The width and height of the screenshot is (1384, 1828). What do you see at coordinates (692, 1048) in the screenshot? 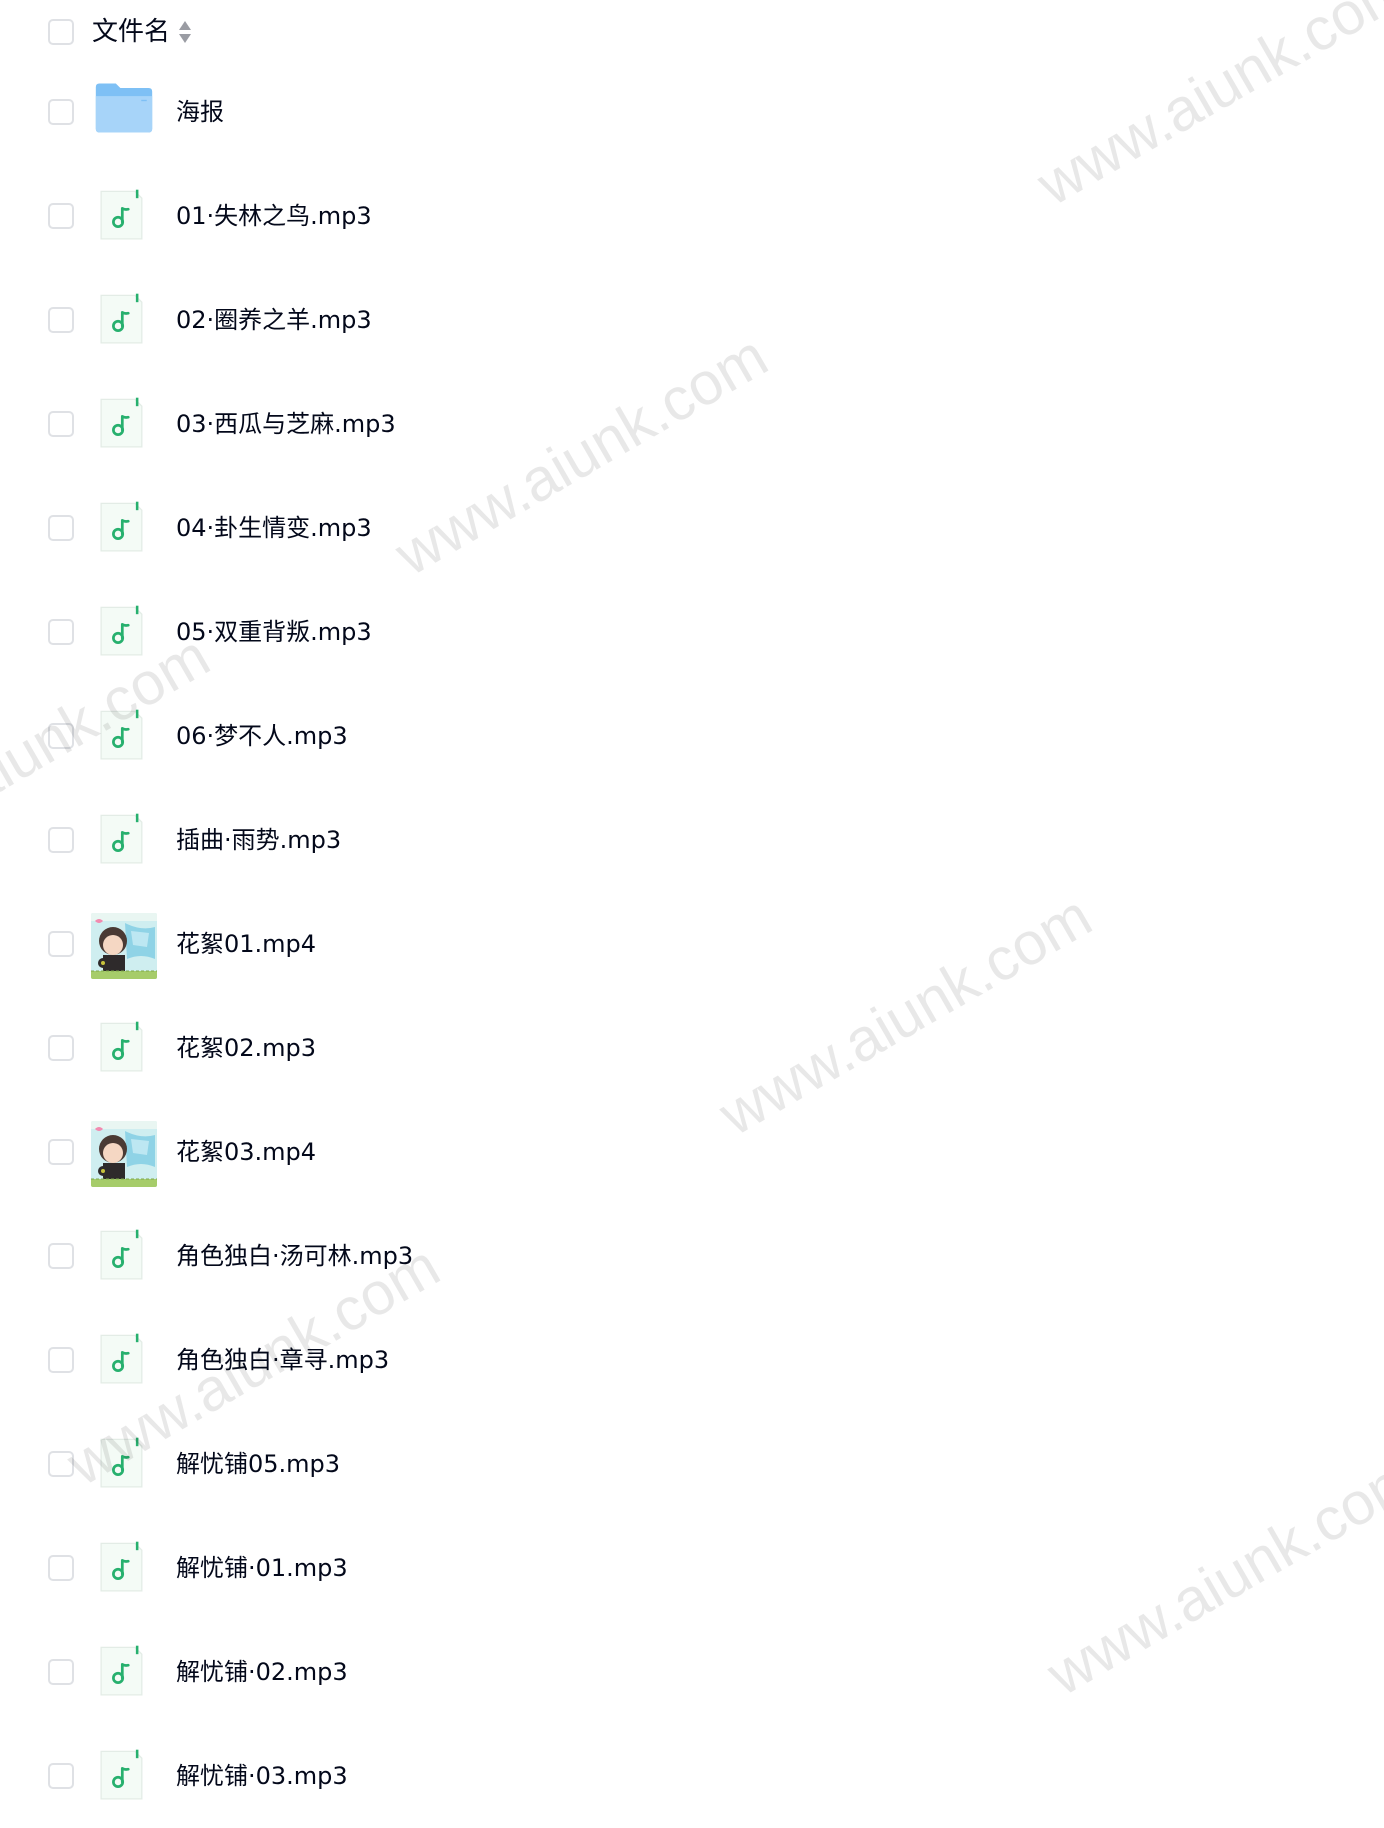
I see `file-row: 花絮02.mp3` at bounding box center [692, 1048].